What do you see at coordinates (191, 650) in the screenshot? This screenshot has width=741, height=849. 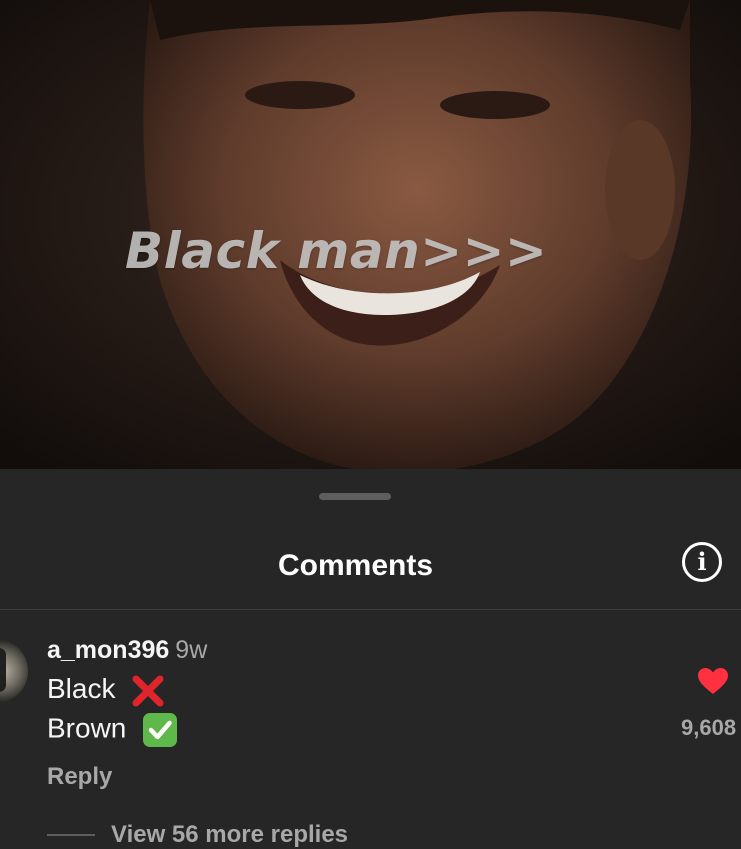 I see `comment-timestamp: 9w` at bounding box center [191, 650].